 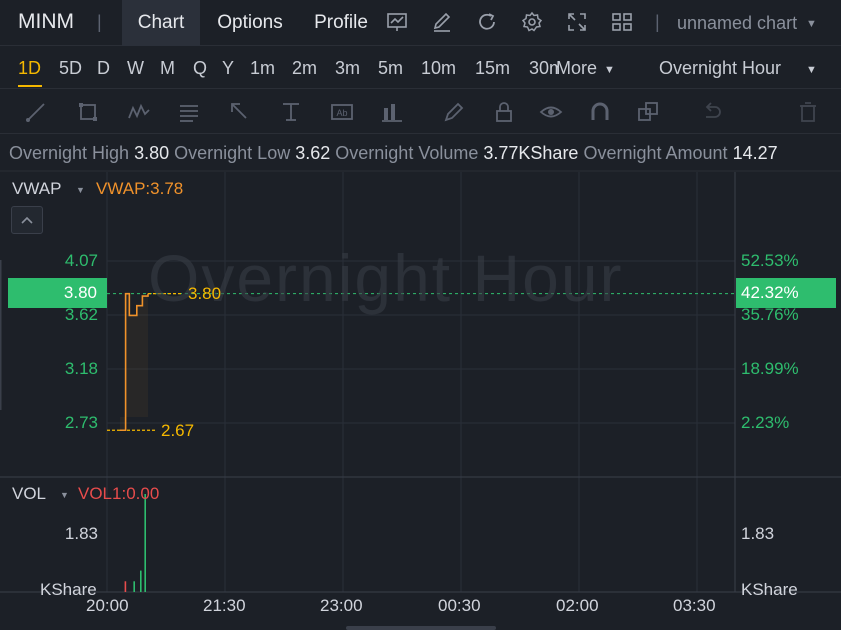 What do you see at coordinates (240, 112) in the screenshot?
I see `arrow-icon` at bounding box center [240, 112].